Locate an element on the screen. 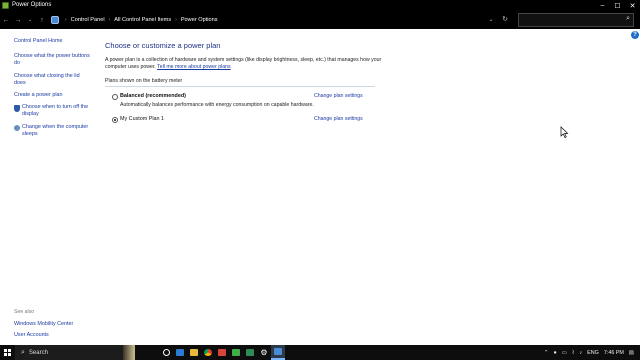 The width and height of the screenshot is (640, 360). plans-group-label: Plans shown on the battery meter is located at coordinates (240, 83).